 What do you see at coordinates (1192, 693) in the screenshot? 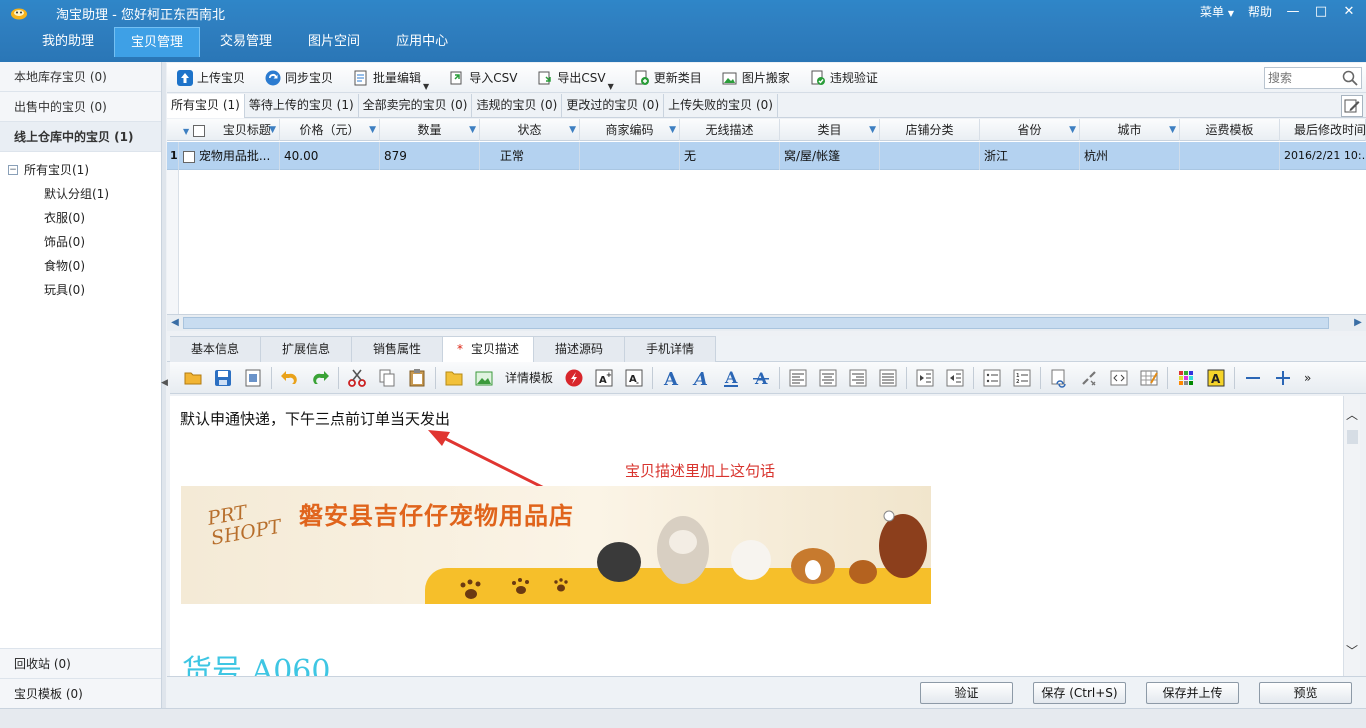
I see `save-and-upload-button: 保存并上传` at bounding box center [1192, 693].